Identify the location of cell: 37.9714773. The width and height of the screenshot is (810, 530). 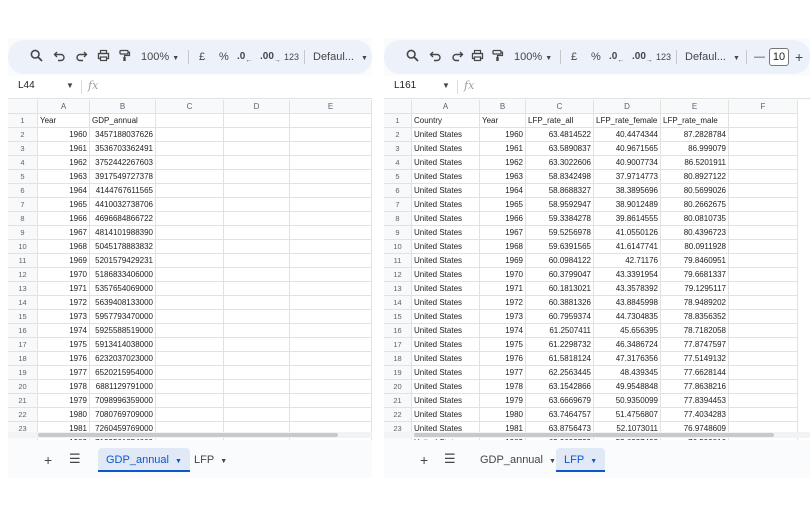
(627, 177).